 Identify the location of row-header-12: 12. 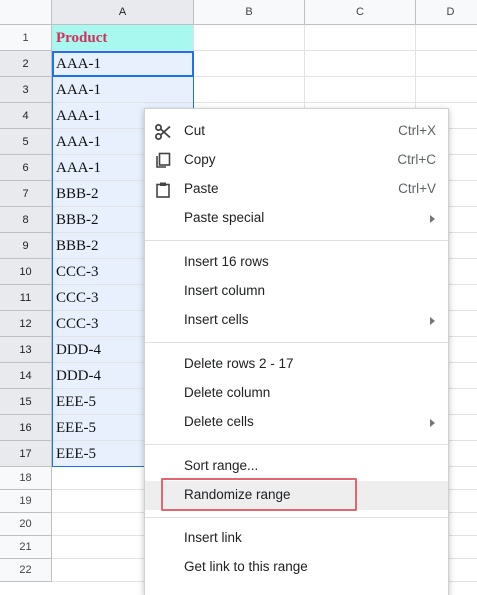
(26, 324).